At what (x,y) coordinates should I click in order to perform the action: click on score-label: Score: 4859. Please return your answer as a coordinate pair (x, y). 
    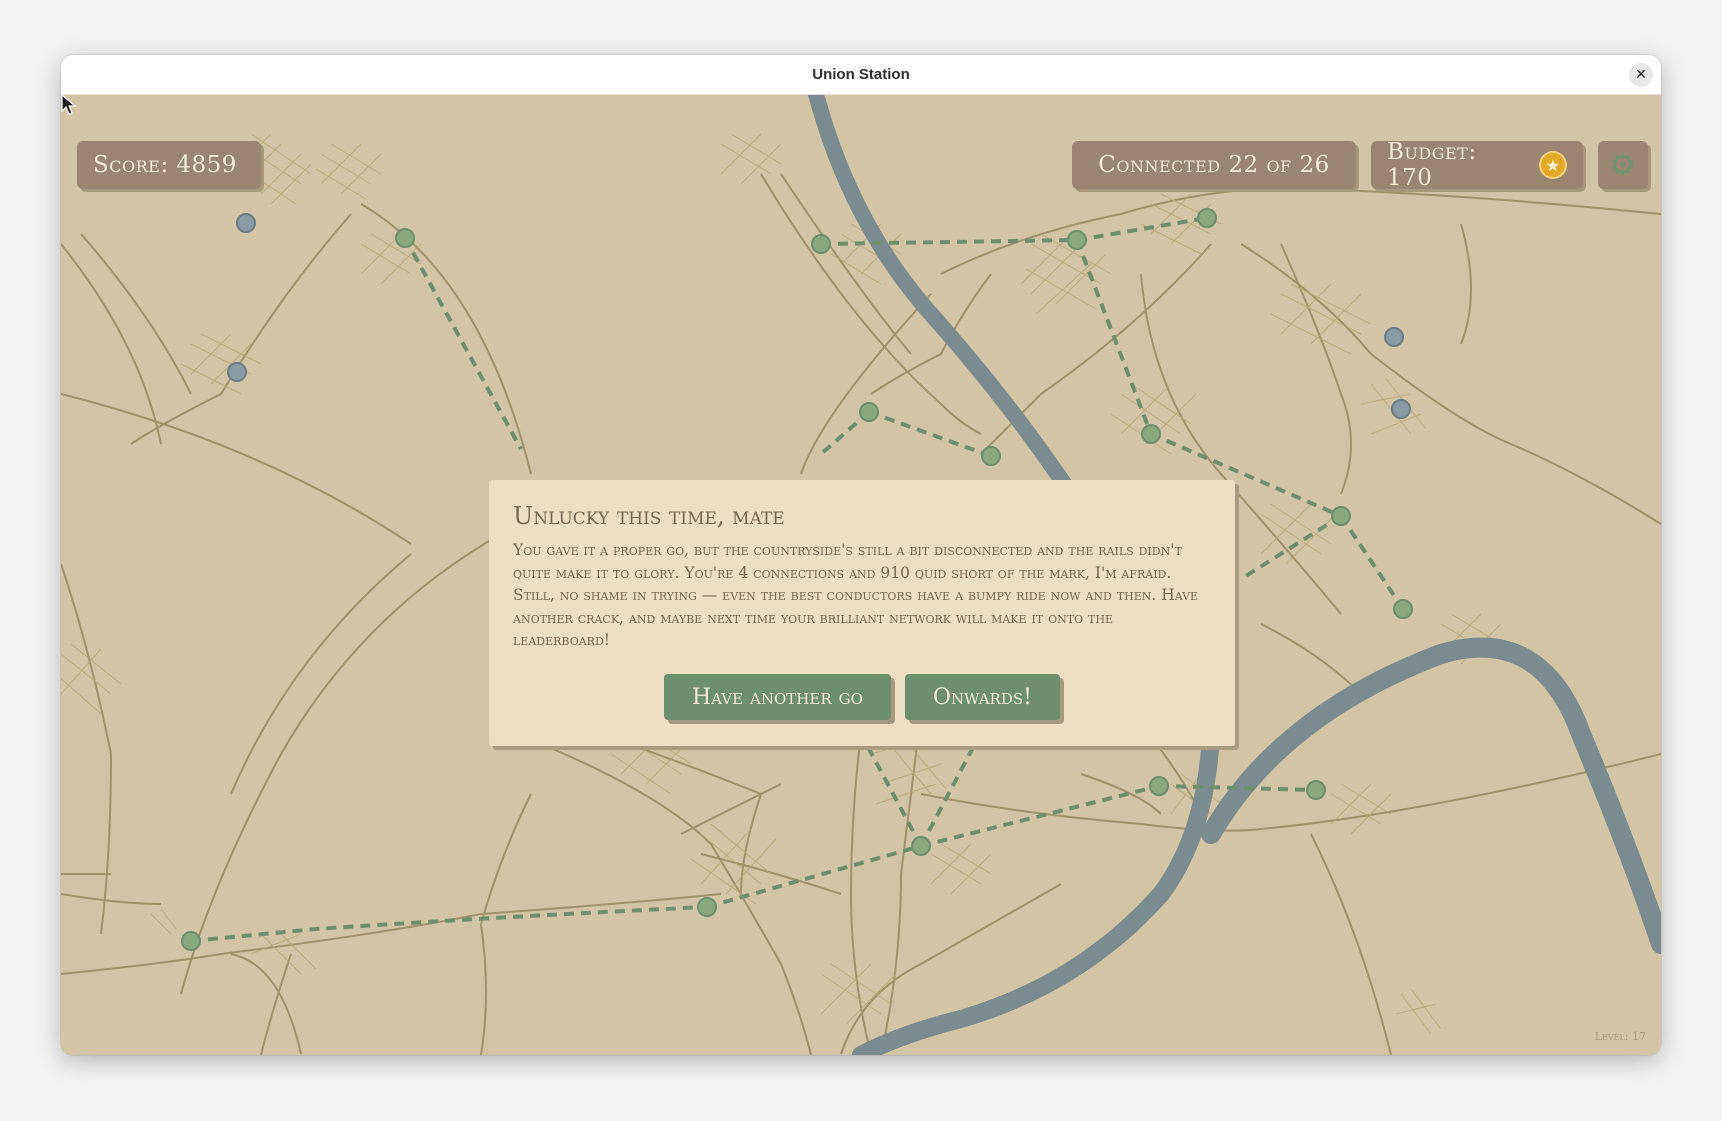
    Looking at the image, I should click on (165, 165).